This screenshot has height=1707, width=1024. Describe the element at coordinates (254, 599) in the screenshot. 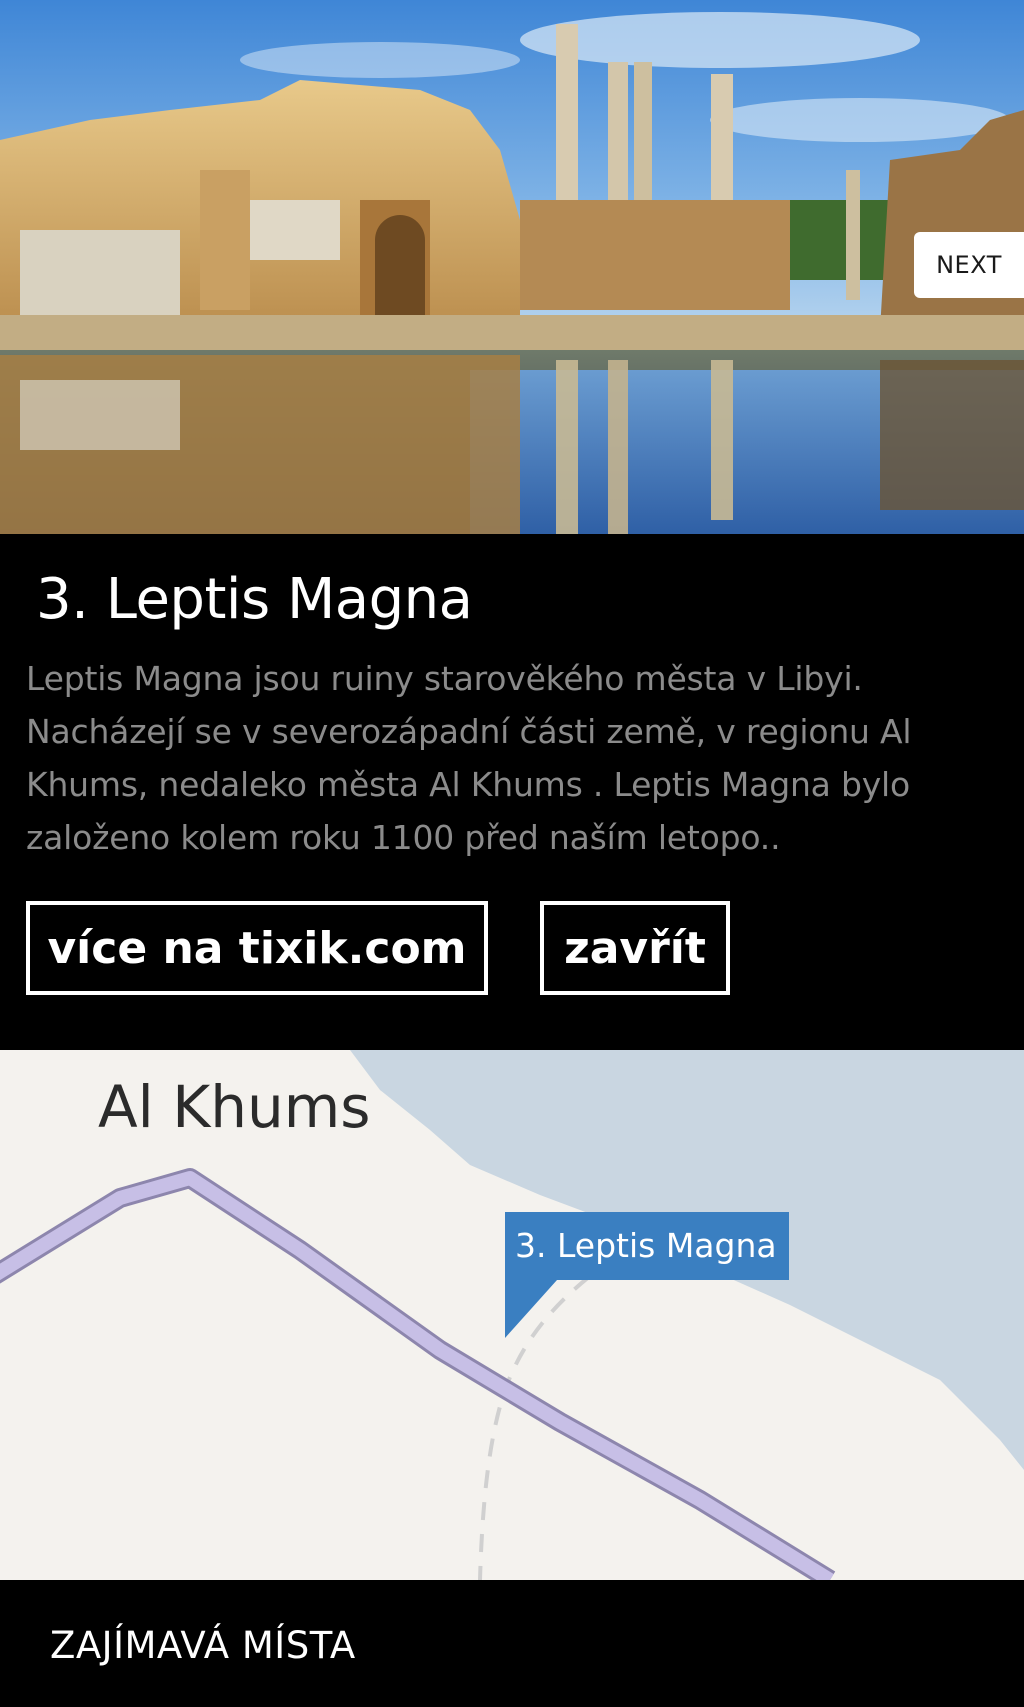

I see `place-title: 3. Leptis Magna` at that location.